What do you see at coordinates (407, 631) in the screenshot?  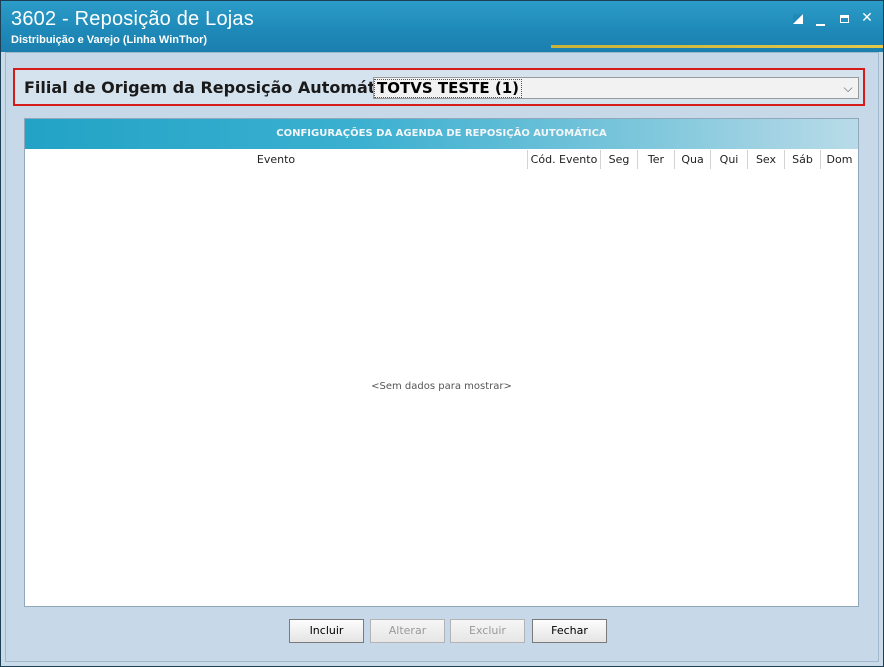 I see `alterar-button: Alterar` at bounding box center [407, 631].